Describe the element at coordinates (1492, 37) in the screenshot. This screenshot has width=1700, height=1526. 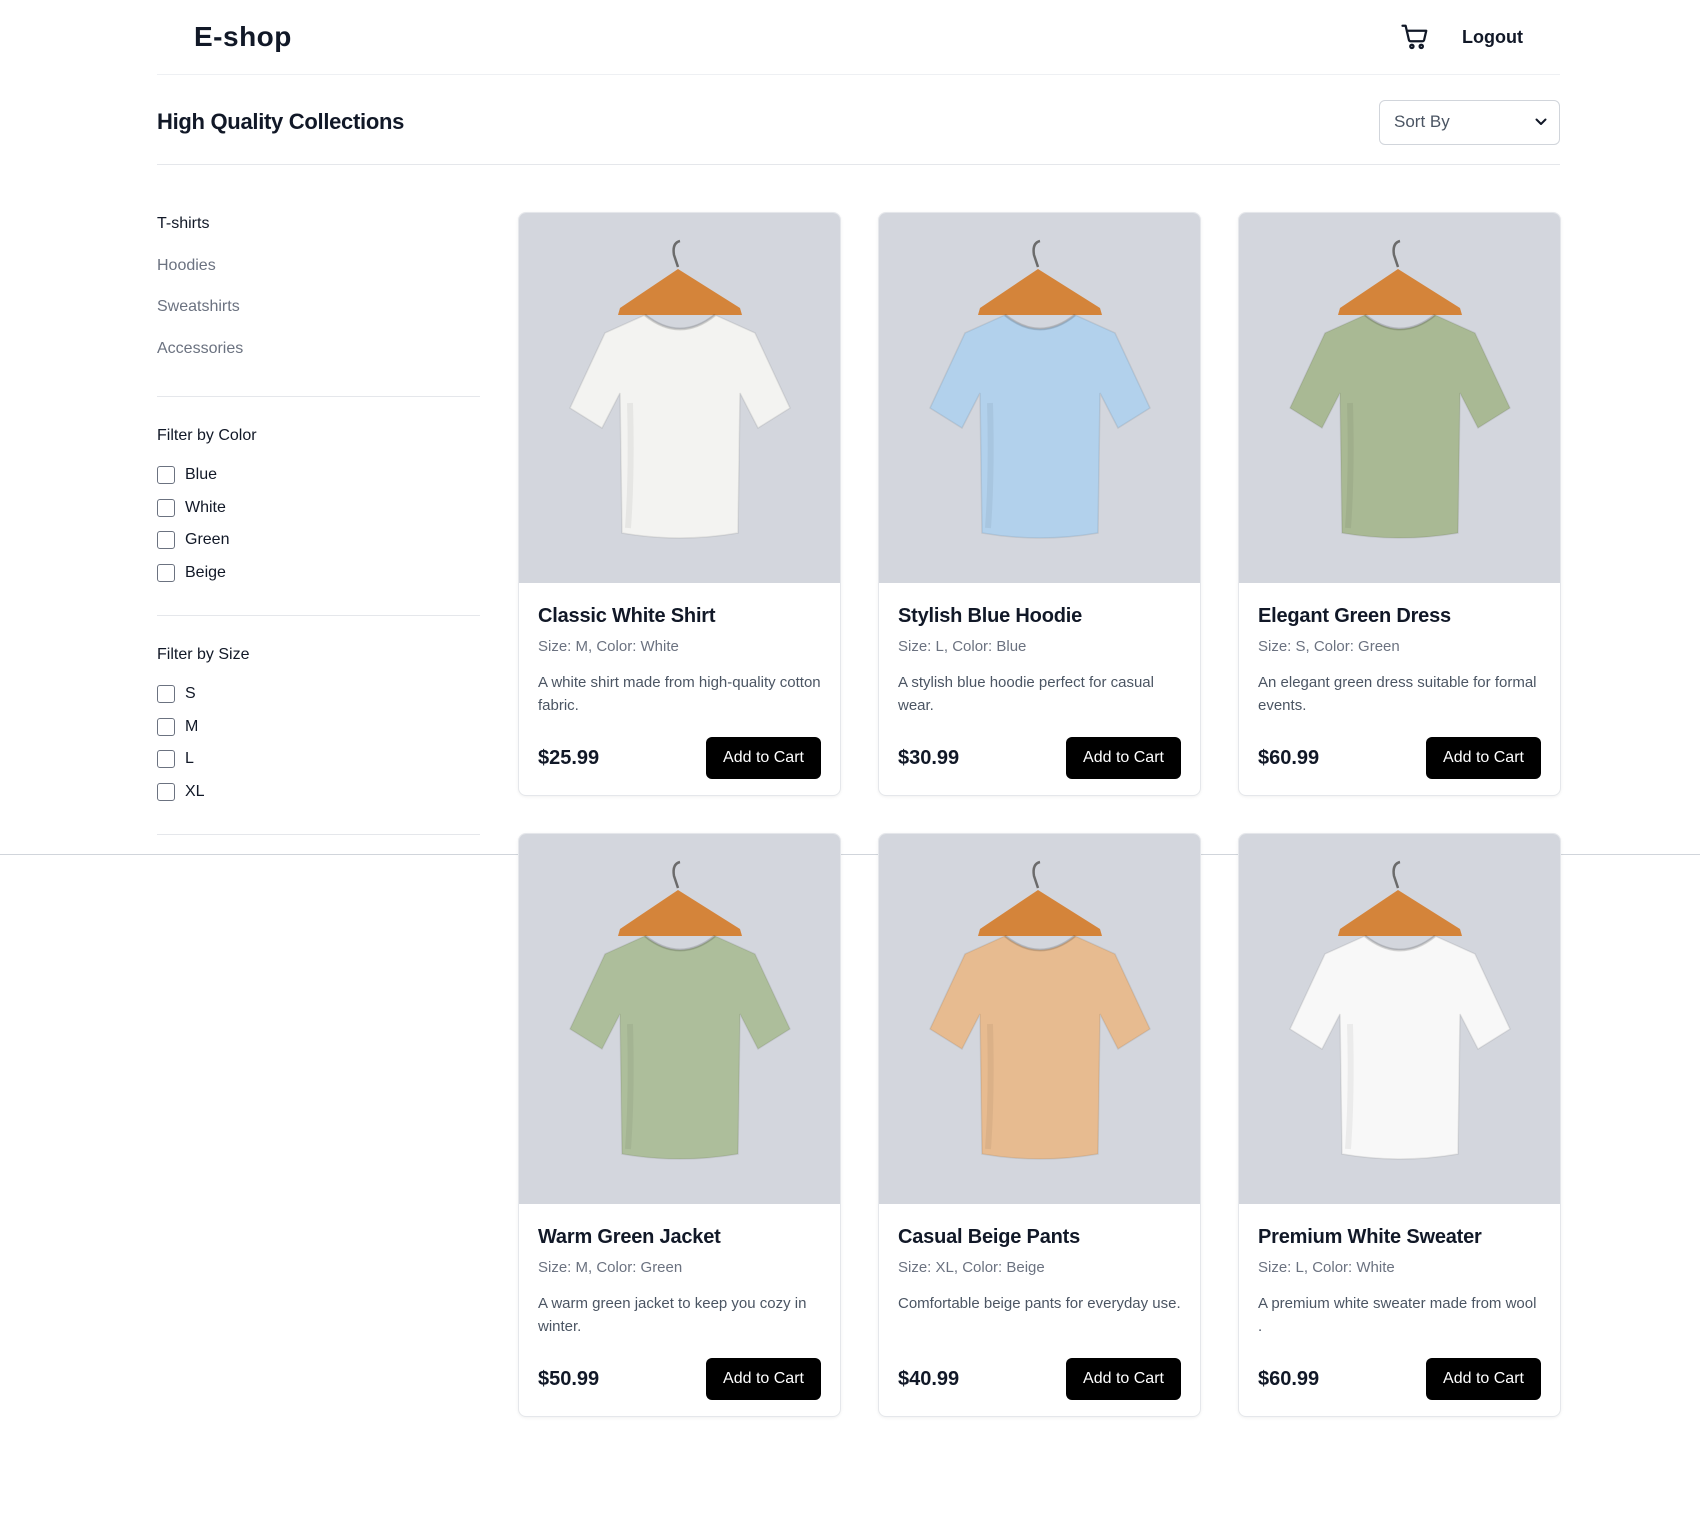
I see `logout-link: Logout` at that location.